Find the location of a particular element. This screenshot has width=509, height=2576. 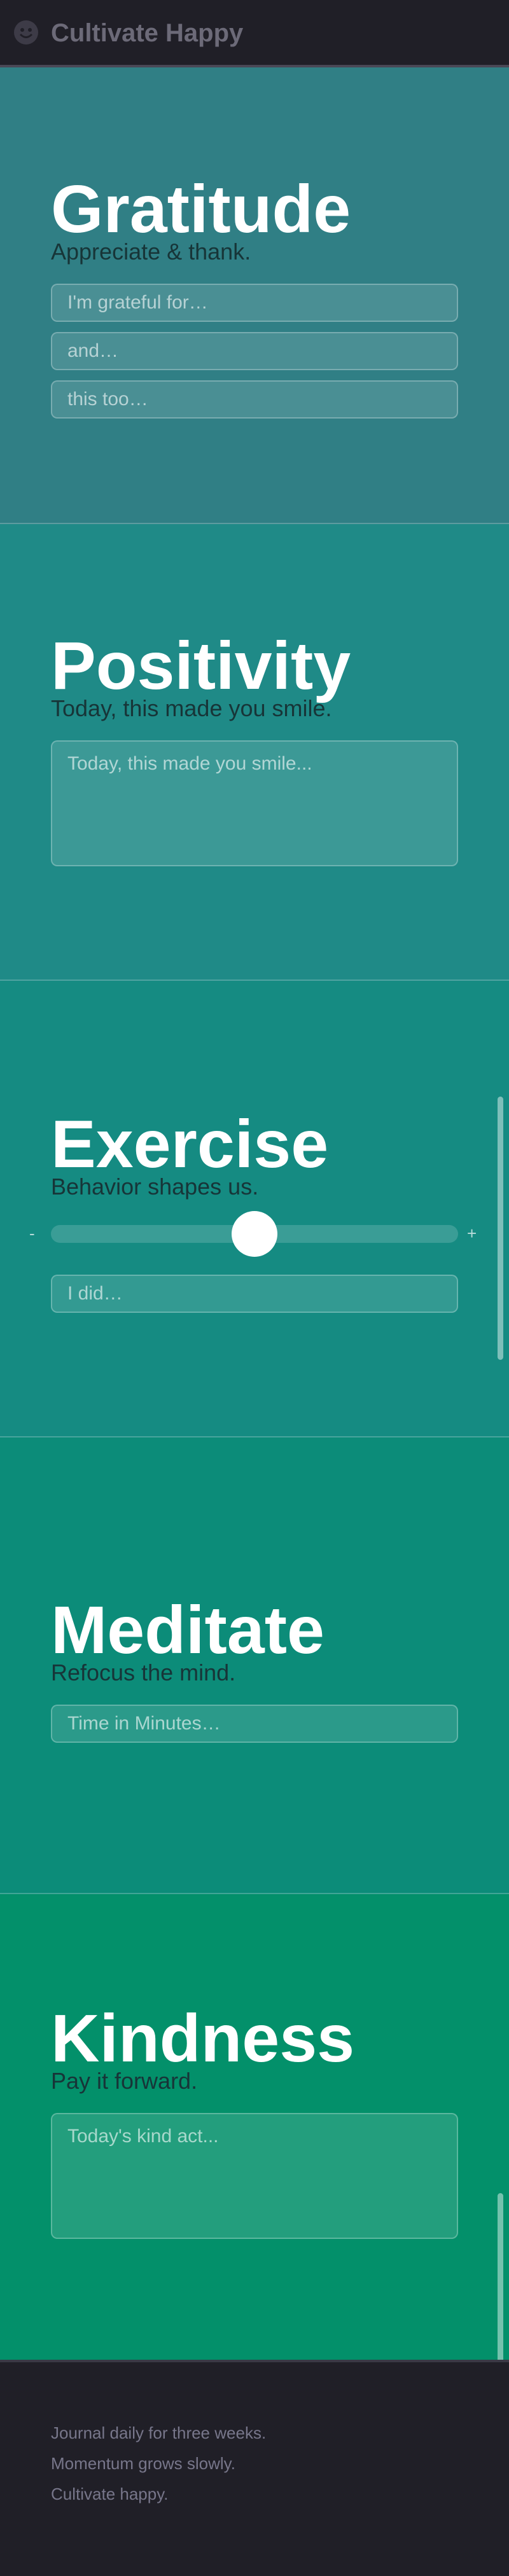

app-header: Cultivate Happy is located at coordinates (254, 33).